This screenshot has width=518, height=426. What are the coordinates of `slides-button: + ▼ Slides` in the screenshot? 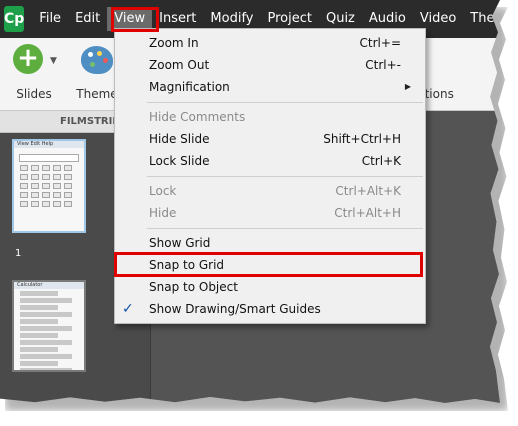 It's located at (34, 71).